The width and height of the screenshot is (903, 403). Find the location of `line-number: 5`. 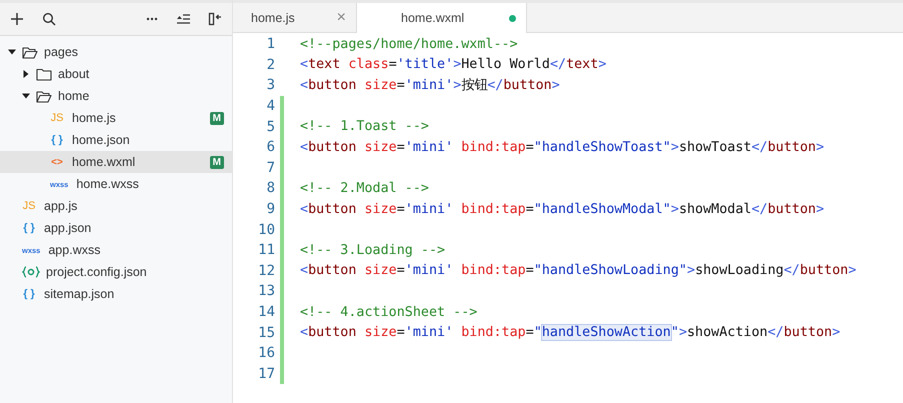

line-number: 5 is located at coordinates (270, 126).